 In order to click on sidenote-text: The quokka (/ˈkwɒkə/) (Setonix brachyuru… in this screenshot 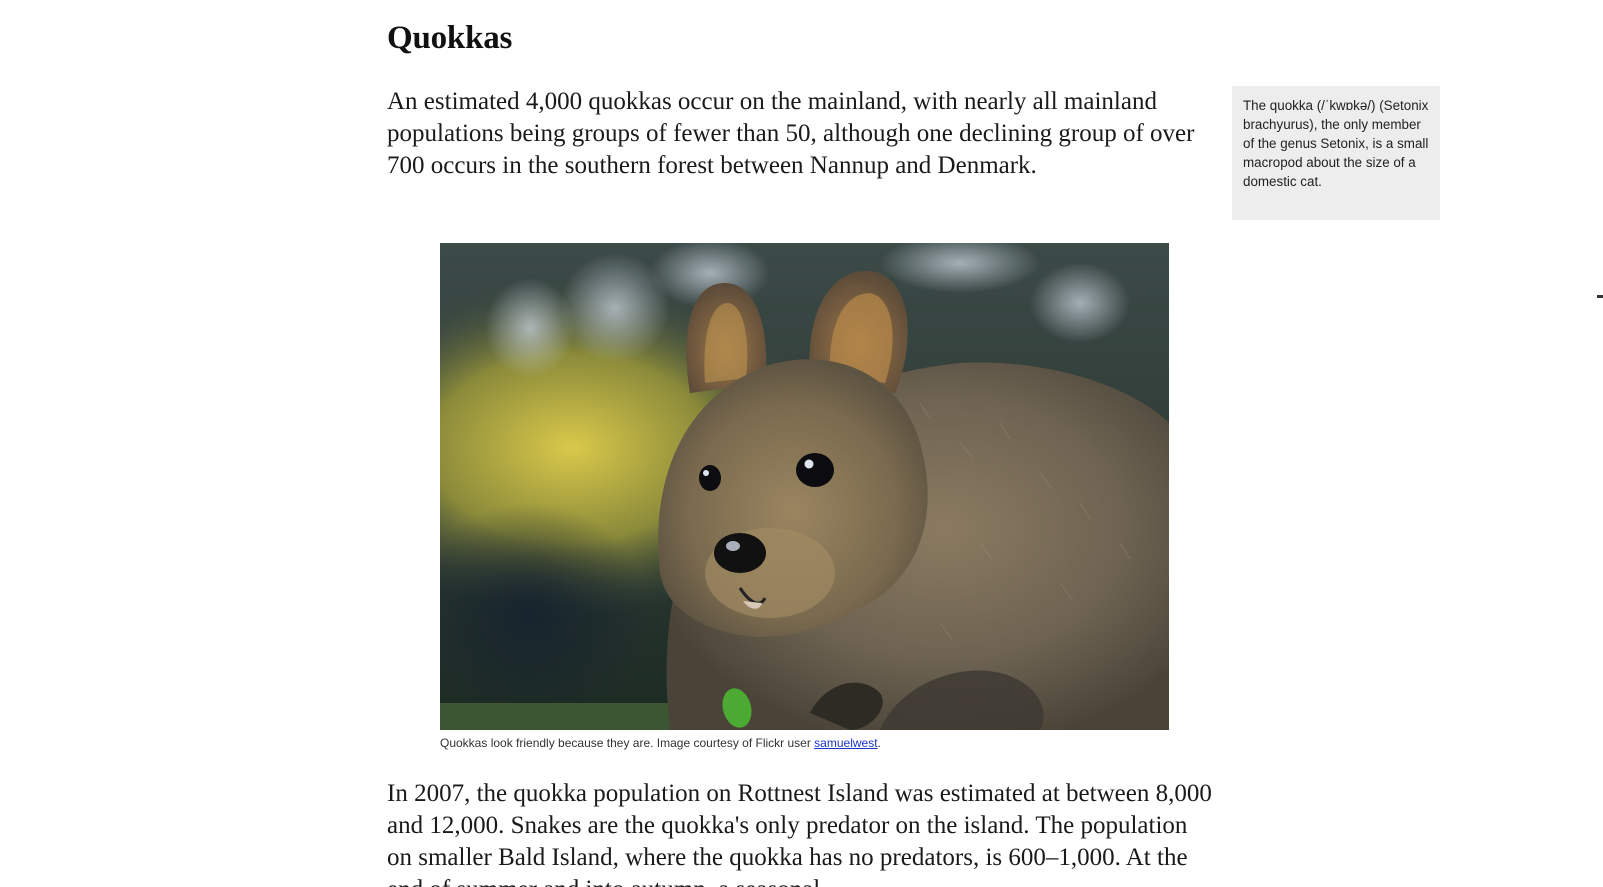, I will do `click(1336, 143)`.